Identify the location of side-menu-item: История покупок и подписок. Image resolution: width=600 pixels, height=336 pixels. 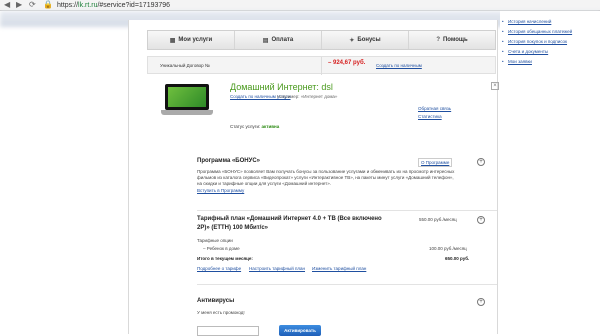
(534, 41).